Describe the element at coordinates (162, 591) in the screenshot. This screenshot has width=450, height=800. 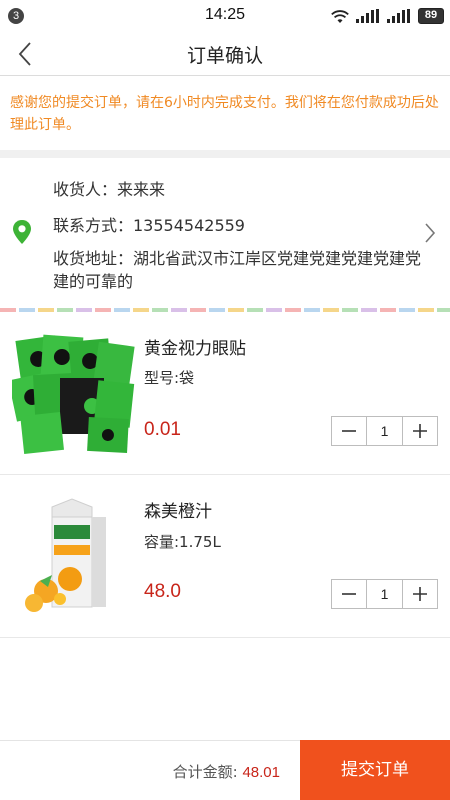
I see `product-price: 48.0` at that location.